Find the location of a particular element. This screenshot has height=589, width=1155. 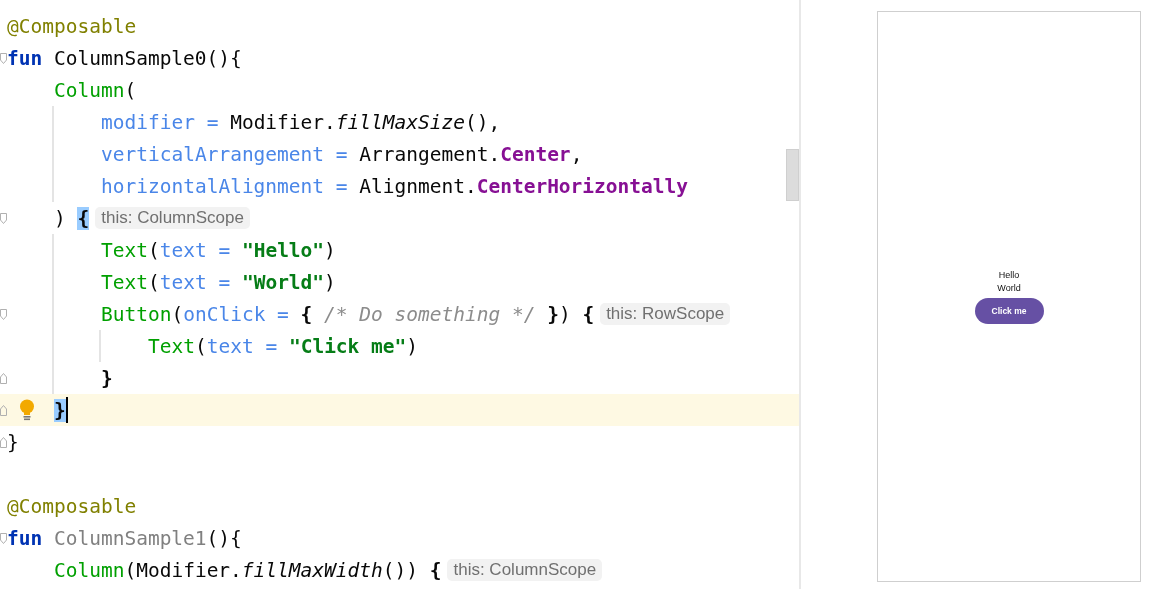

inlay-hint: this: RowScope is located at coordinates (665, 314).